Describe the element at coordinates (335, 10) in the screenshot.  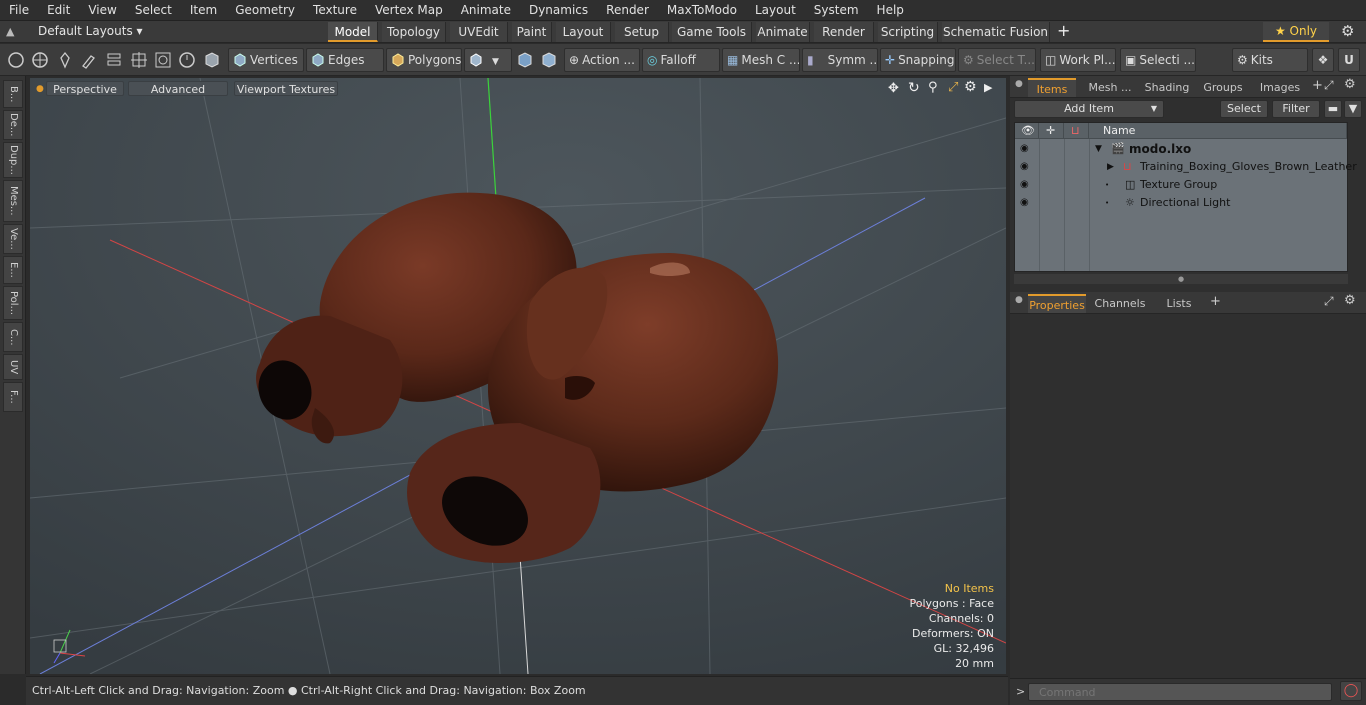
I see `menu-texture: Texture` at that location.